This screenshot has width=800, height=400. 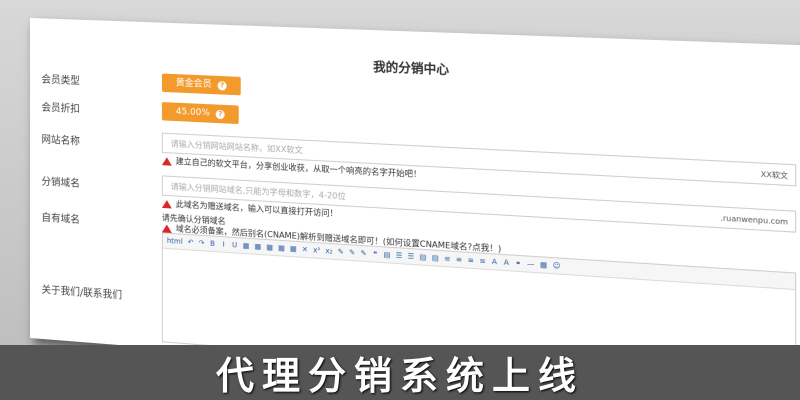 I want to click on about-label: 关于我们/联系我们, so click(x=82, y=293).